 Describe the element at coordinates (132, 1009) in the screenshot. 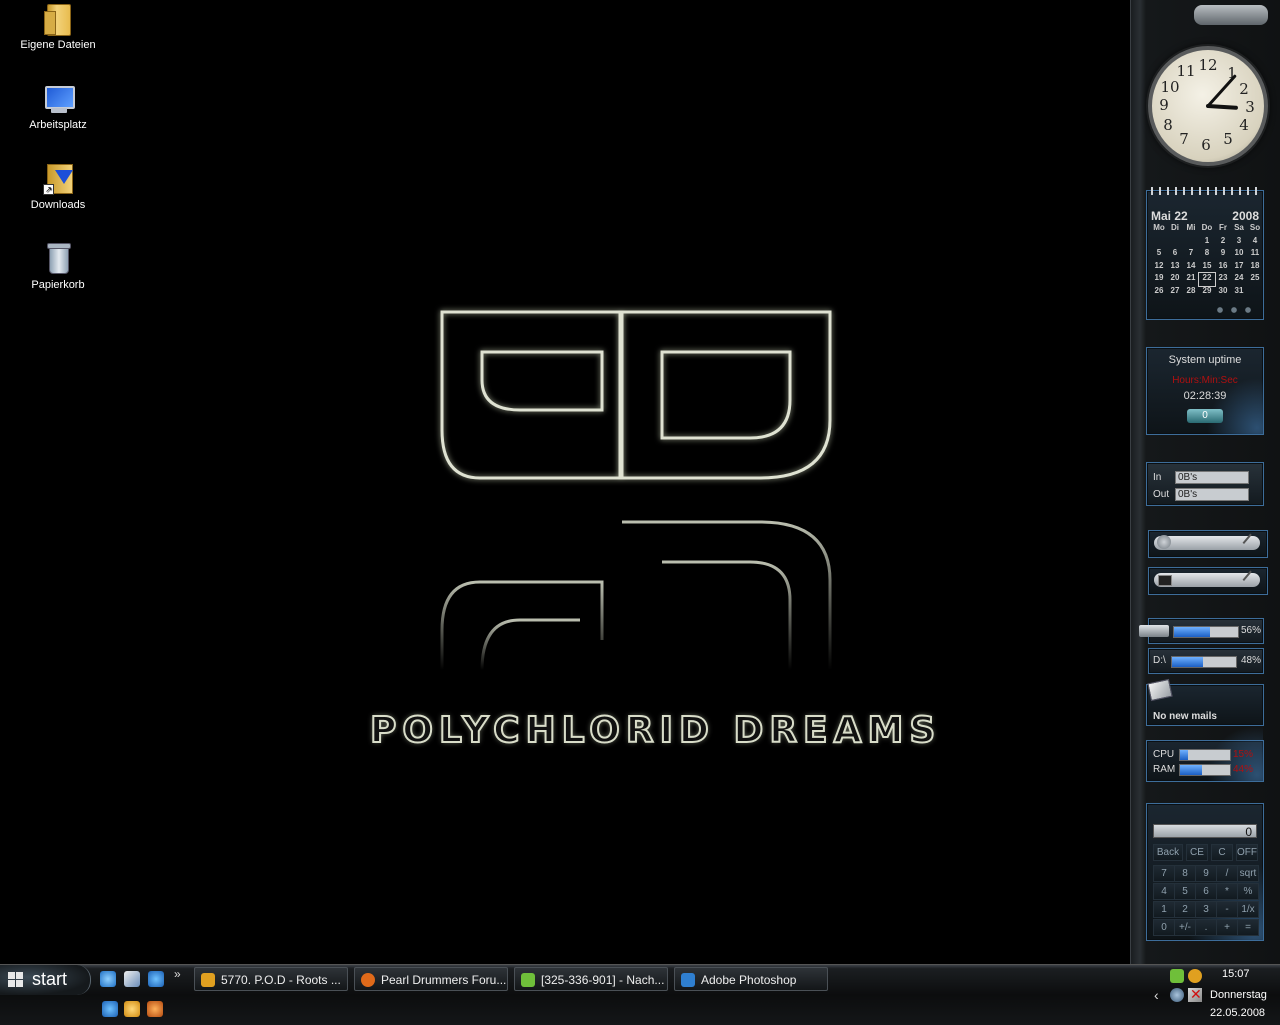

I see `outlook-express-icon` at that location.